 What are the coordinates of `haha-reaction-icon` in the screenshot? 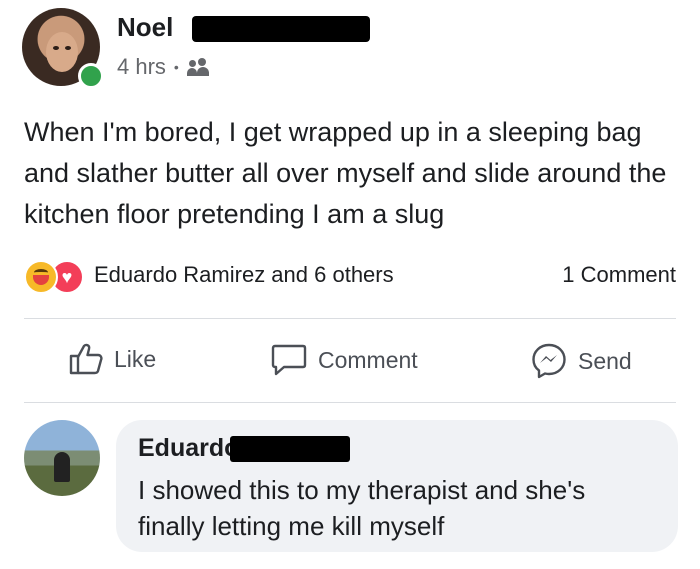 It's located at (41, 277).